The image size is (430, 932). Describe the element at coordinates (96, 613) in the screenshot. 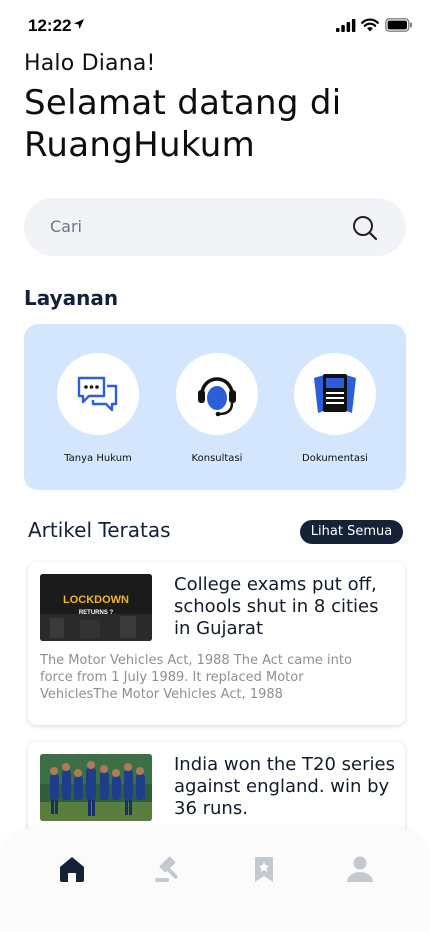

I see `thumb-text-returns: RETURNS ?` at that location.